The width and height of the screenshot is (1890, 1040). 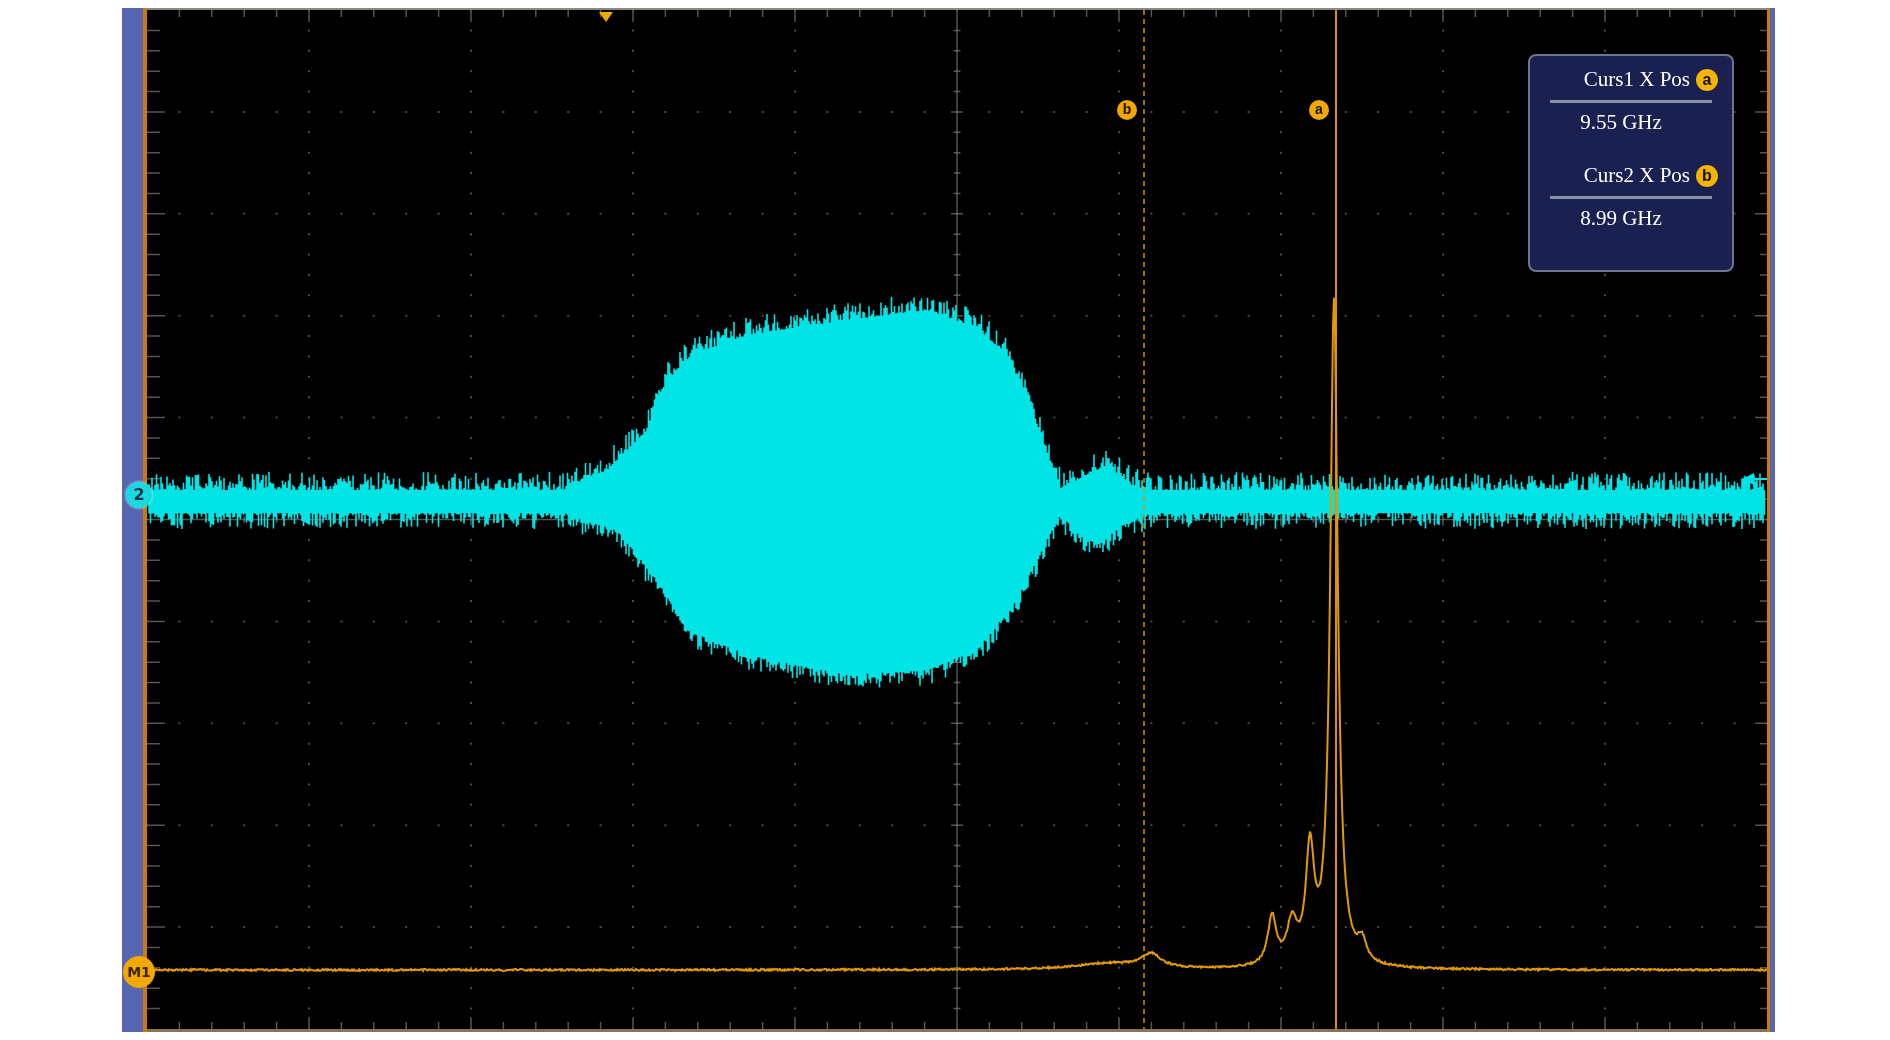 What do you see at coordinates (1707, 175) in the screenshot?
I see `cursor-badge: b` at bounding box center [1707, 175].